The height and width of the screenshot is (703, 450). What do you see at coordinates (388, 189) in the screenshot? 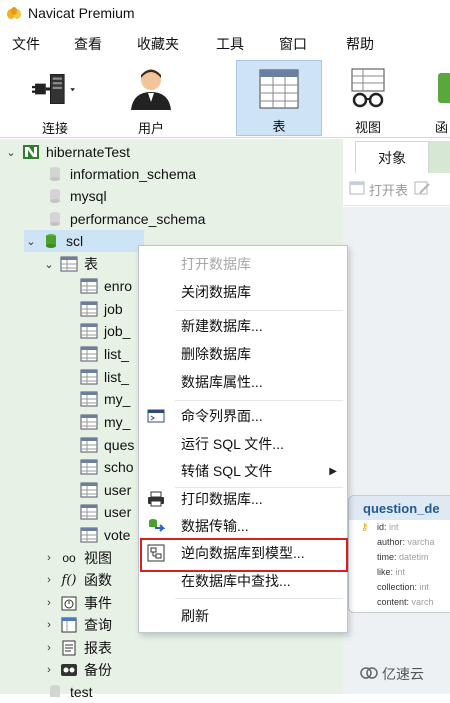
I see `open-table-button: 打开表` at bounding box center [388, 189].